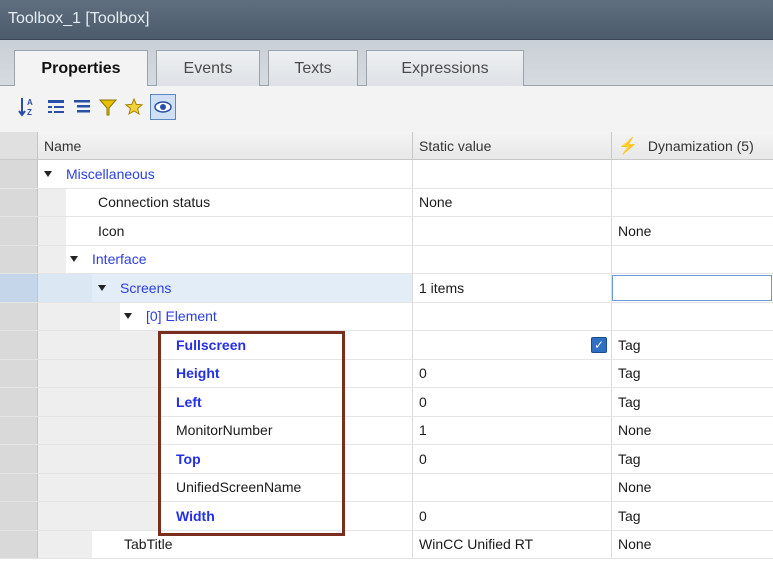 This screenshot has width=773, height=561. I want to click on column-header-dynamization: ⚡ Dynamization (5), so click(692, 145).